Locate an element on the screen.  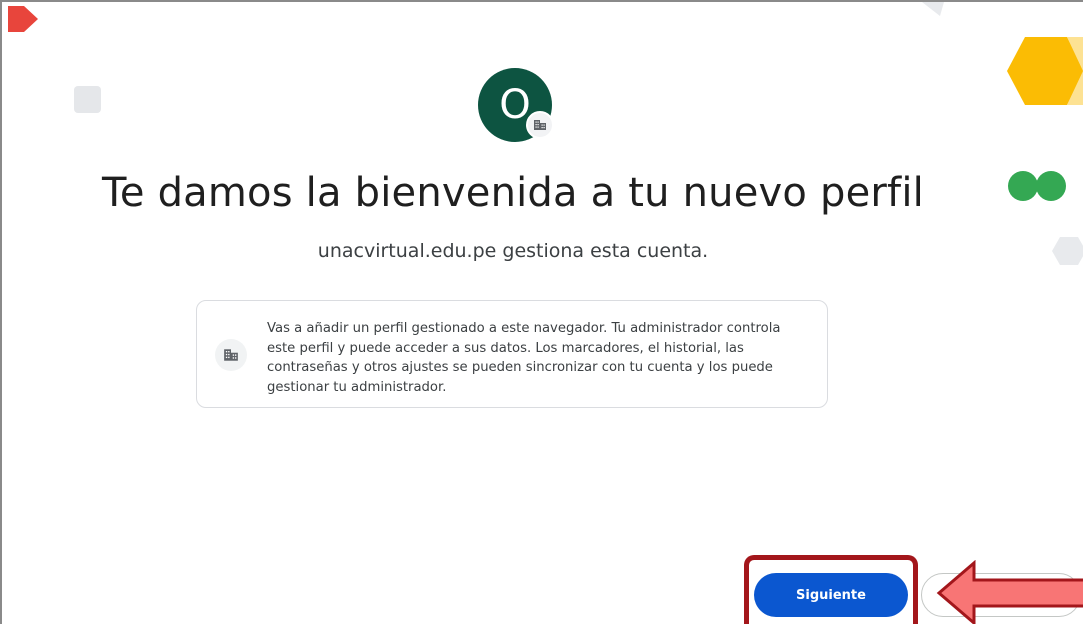
managed-badge is located at coordinates (540, 125).